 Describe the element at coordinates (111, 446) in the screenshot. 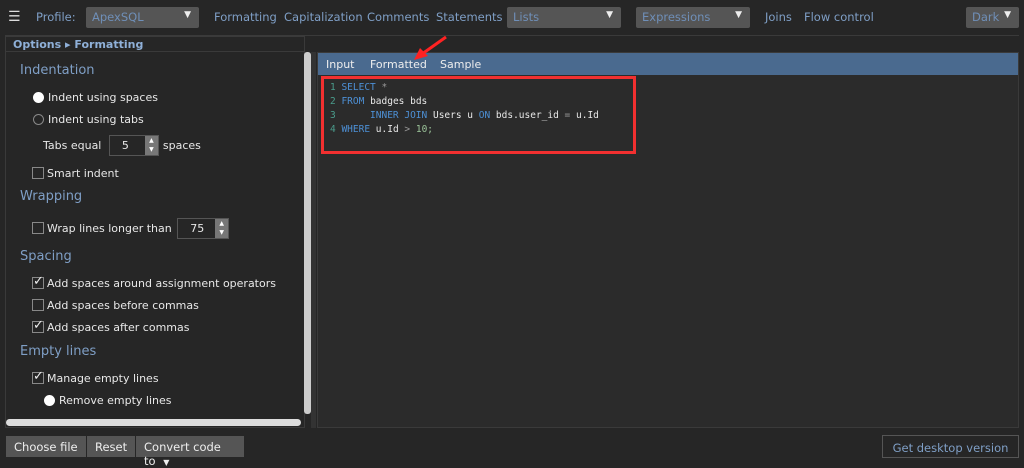

I see `reset-button: Reset` at that location.